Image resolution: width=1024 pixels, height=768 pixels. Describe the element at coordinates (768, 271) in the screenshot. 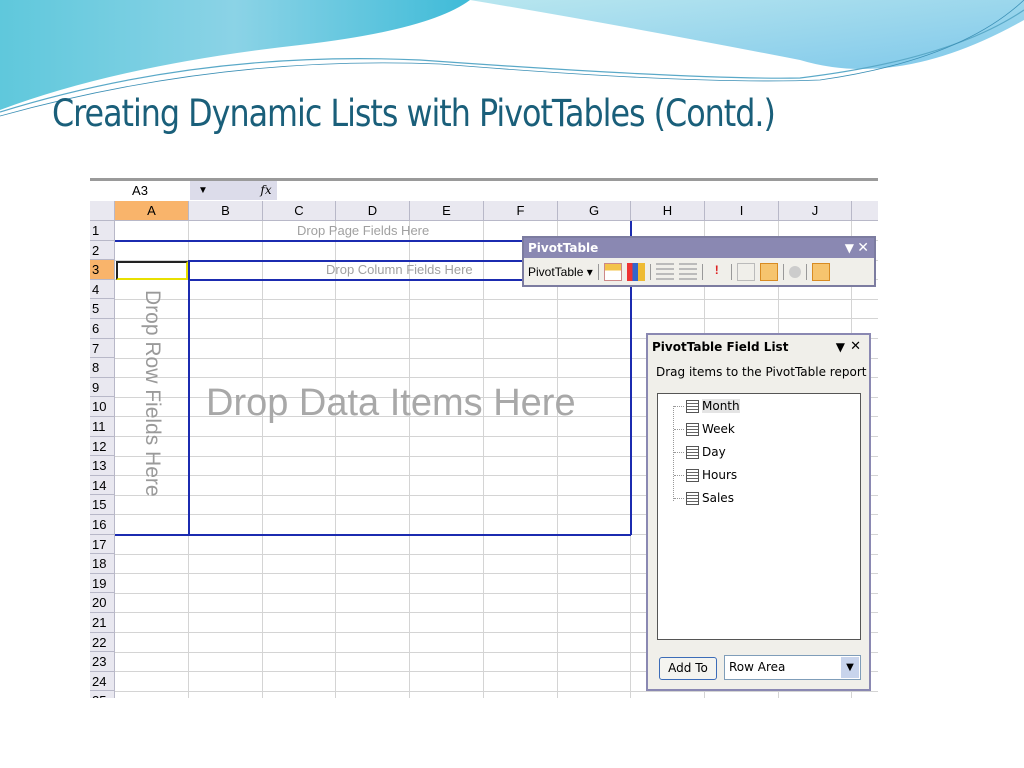

I see `always-display-items-icon` at that location.